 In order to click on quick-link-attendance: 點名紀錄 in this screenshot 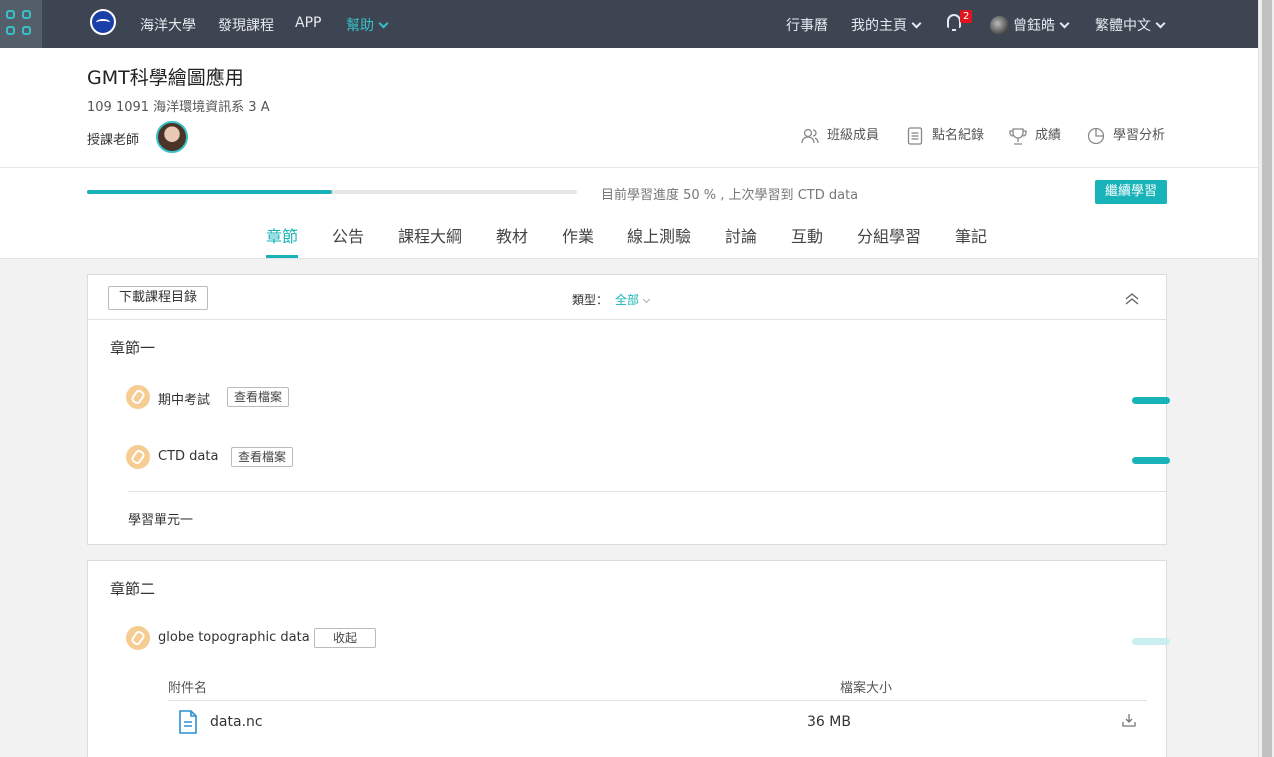, I will do `click(945, 134)`.